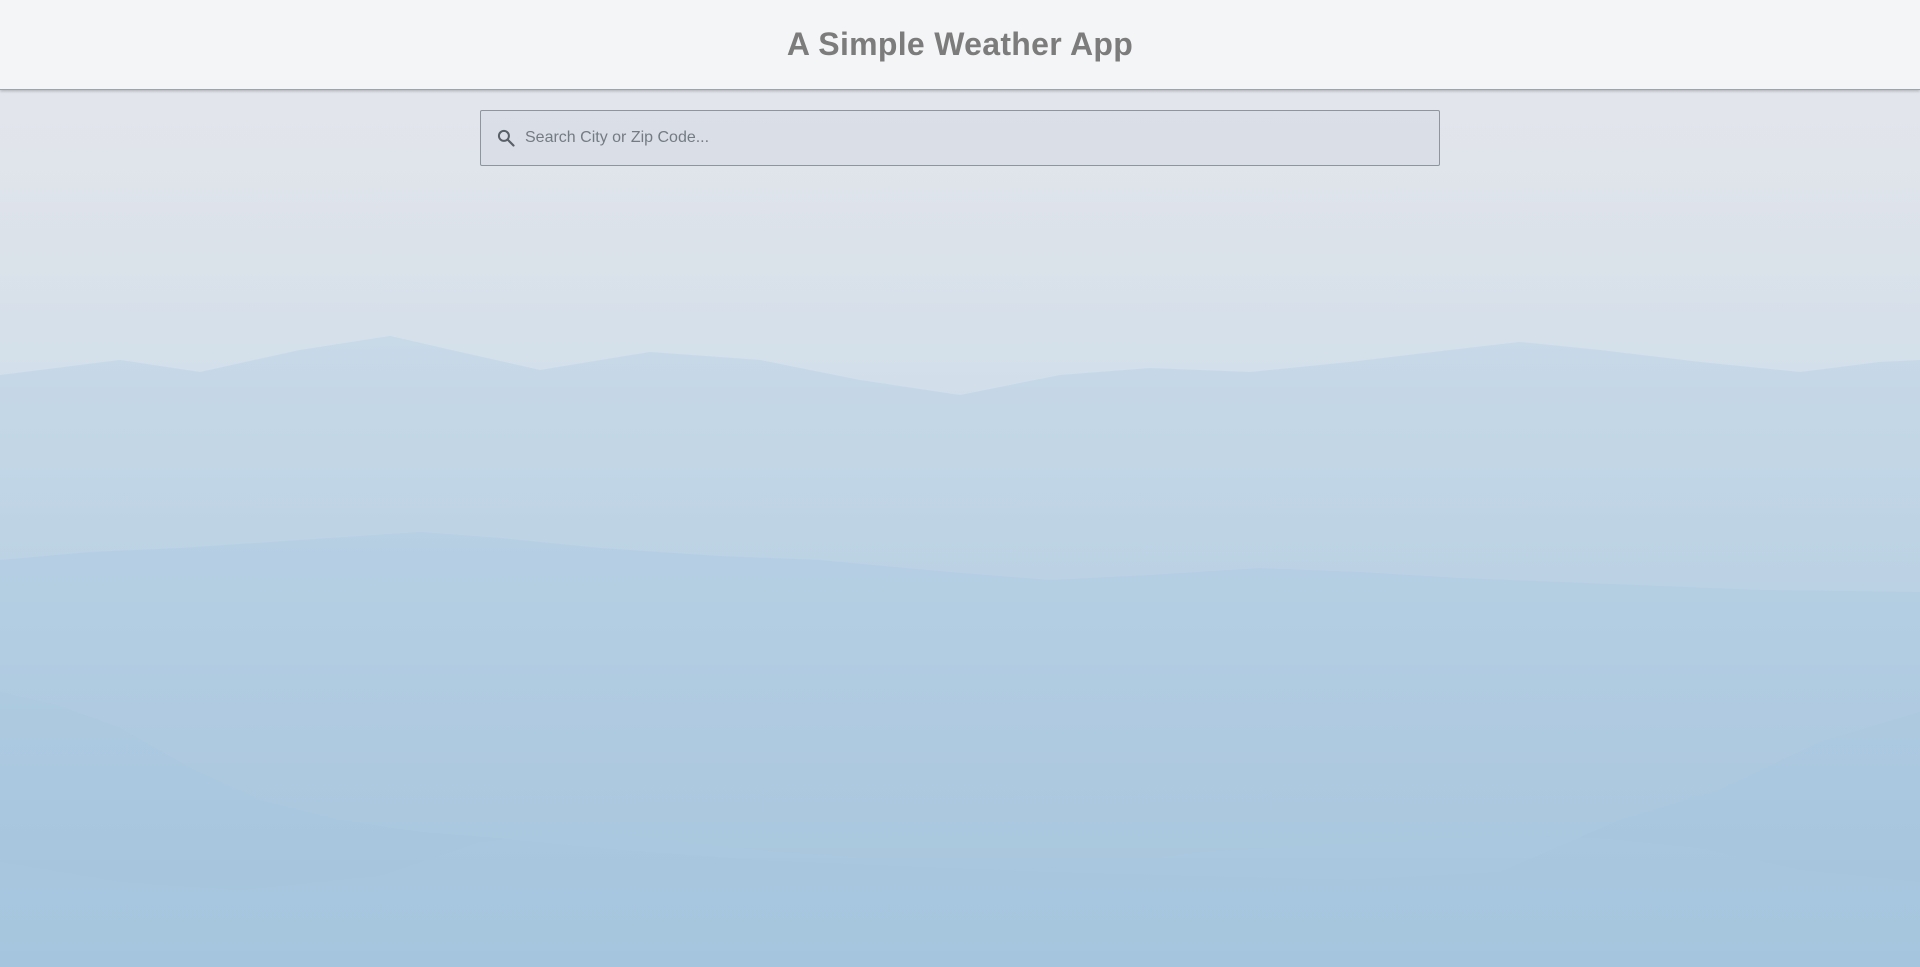 This screenshot has width=1920, height=967. What do you see at coordinates (982, 138) in the screenshot?
I see `search-input` at bounding box center [982, 138].